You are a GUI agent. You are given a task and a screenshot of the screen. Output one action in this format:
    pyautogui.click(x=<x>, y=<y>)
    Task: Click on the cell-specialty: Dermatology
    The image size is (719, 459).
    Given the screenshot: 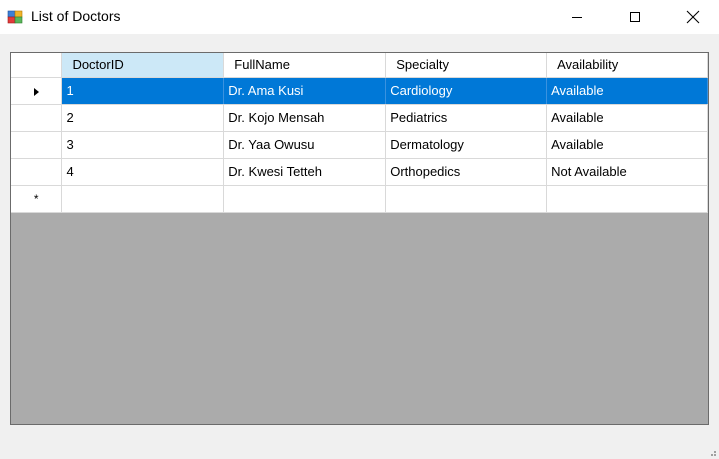 What is the action you would take?
    pyautogui.click(x=466, y=145)
    